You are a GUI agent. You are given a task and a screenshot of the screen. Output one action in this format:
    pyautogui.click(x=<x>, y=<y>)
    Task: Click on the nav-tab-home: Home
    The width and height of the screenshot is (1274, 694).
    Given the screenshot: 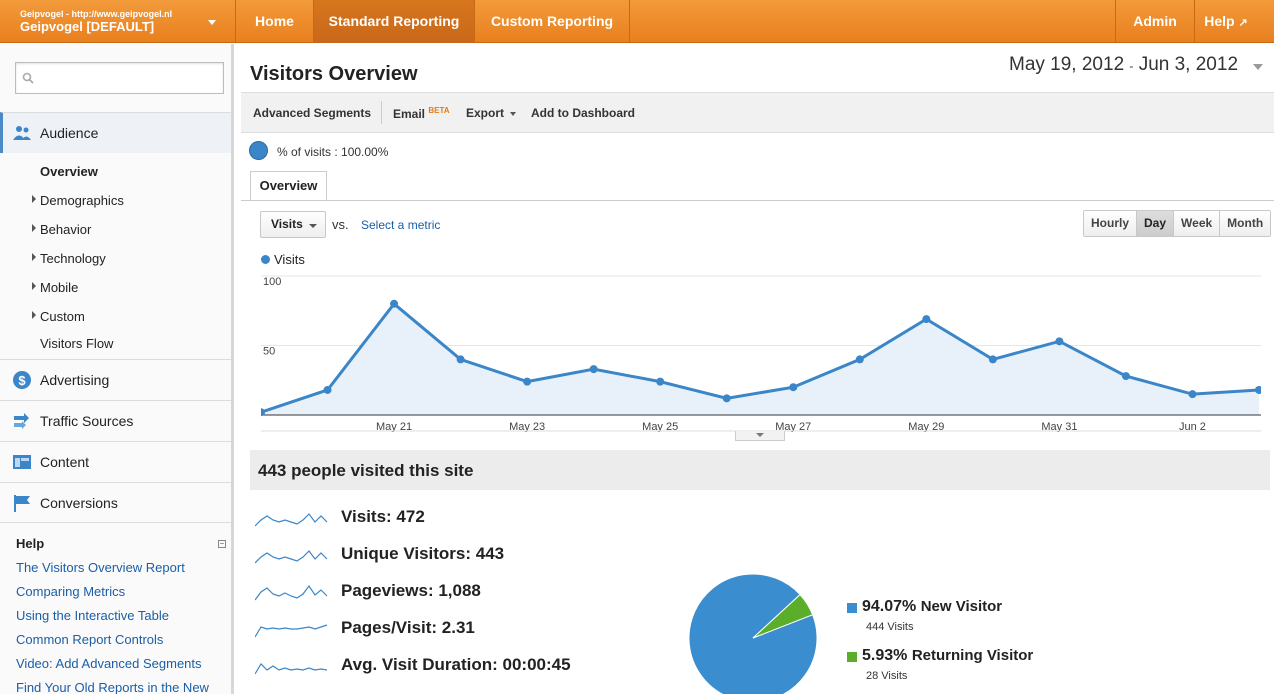 What is the action you would take?
    pyautogui.click(x=275, y=21)
    